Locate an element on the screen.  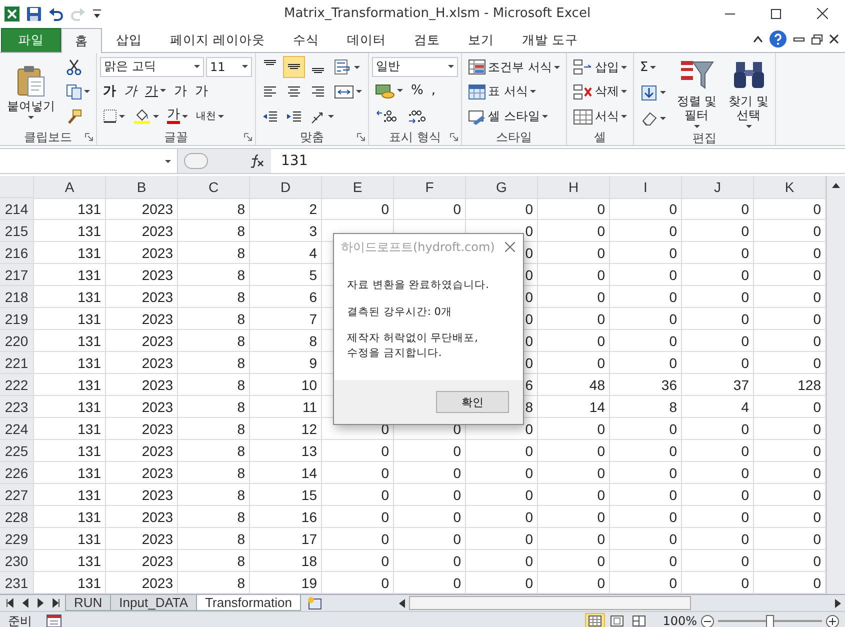
comma-button: , is located at coordinates (433, 91).